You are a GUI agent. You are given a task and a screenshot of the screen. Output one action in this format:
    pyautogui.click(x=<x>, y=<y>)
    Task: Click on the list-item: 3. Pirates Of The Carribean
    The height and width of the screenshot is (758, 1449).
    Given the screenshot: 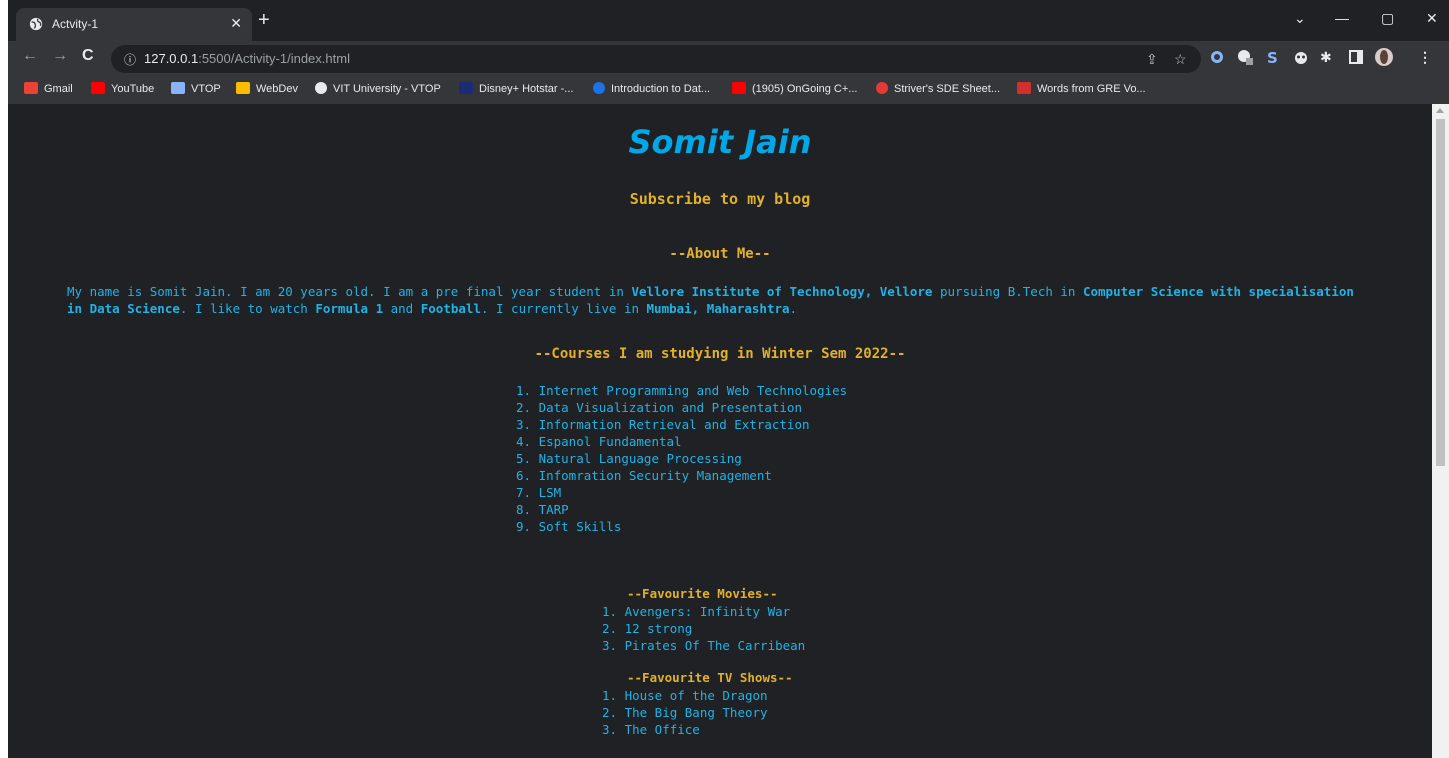 What is the action you would take?
    pyautogui.click(x=704, y=645)
    